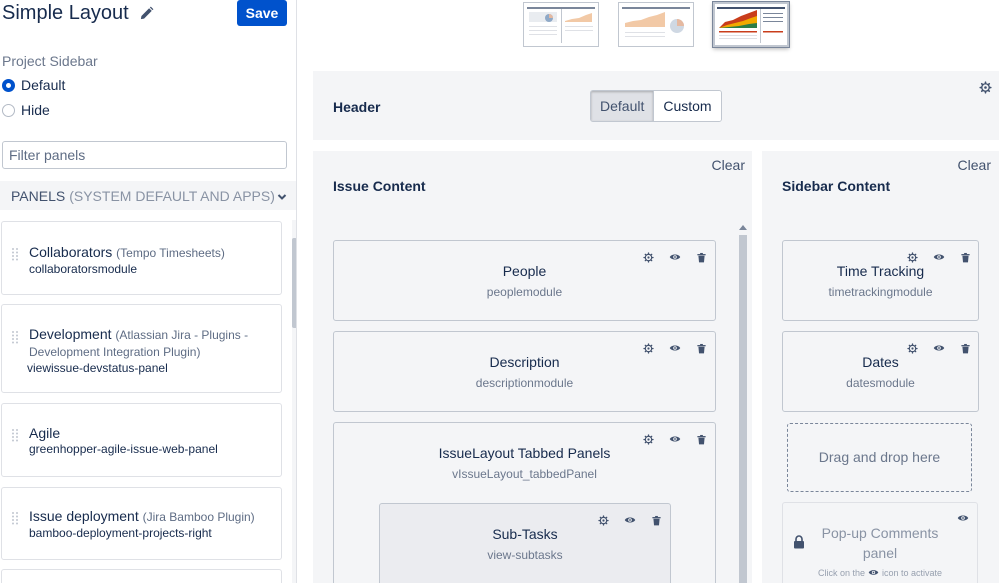 The image size is (999, 583). Describe the element at coordinates (623, 106) in the screenshot. I see `header-default-button: Default` at that location.